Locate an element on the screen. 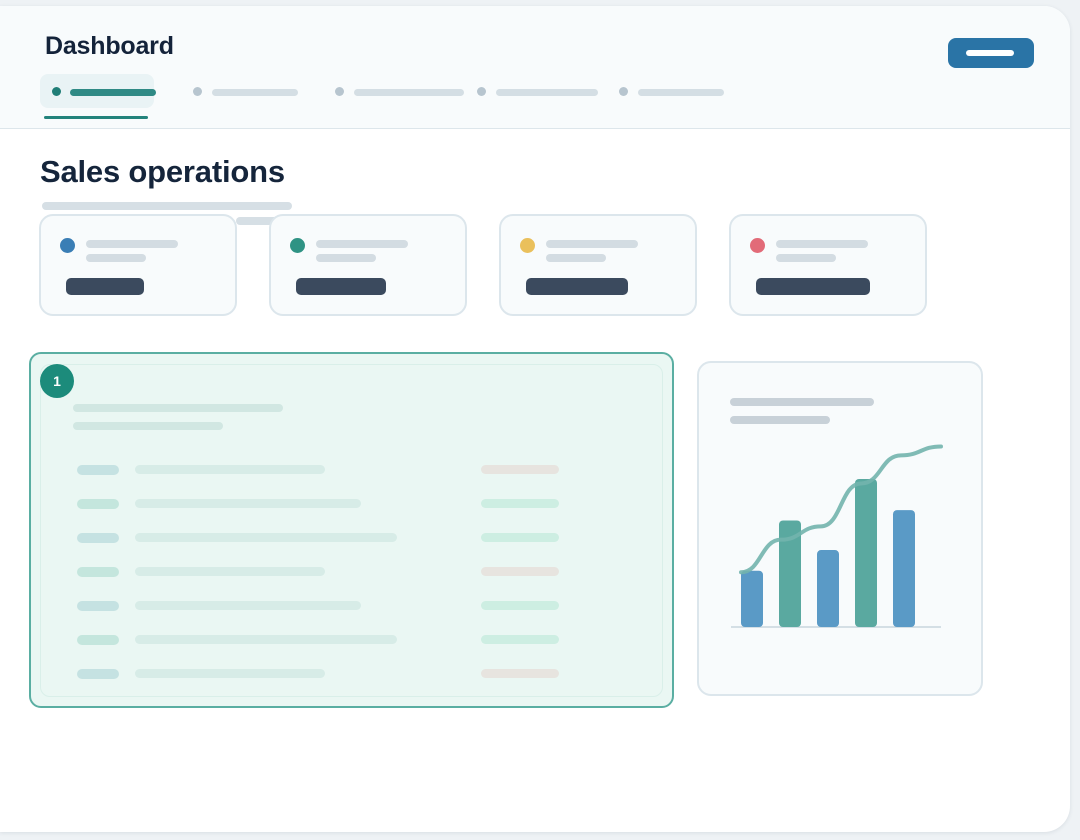  active-tab-underline is located at coordinates (96, 117).